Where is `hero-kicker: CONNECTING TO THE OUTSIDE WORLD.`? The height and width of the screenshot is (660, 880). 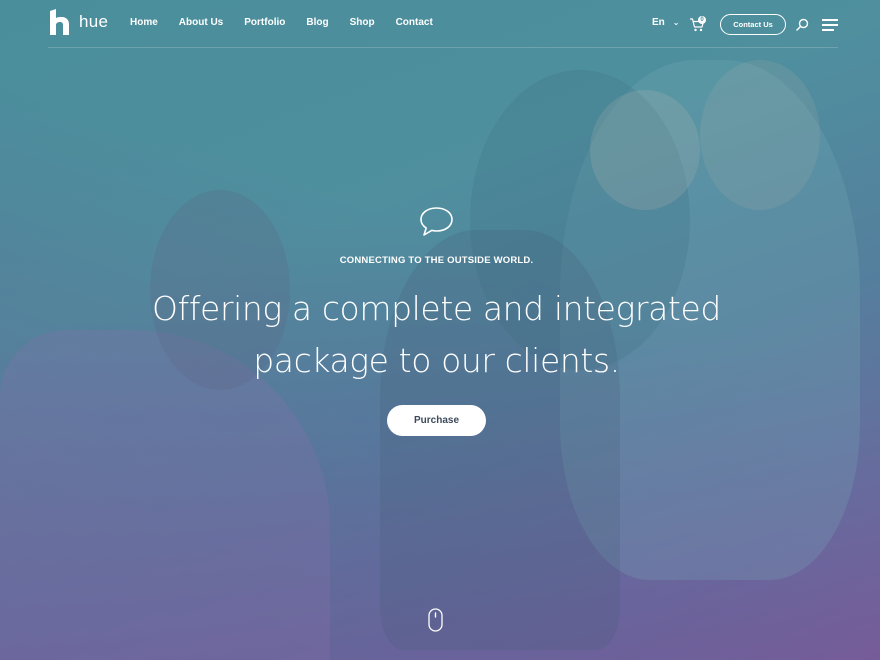
hero-kicker: CONNECTING TO THE OUTSIDE WORLD. is located at coordinates (436, 260).